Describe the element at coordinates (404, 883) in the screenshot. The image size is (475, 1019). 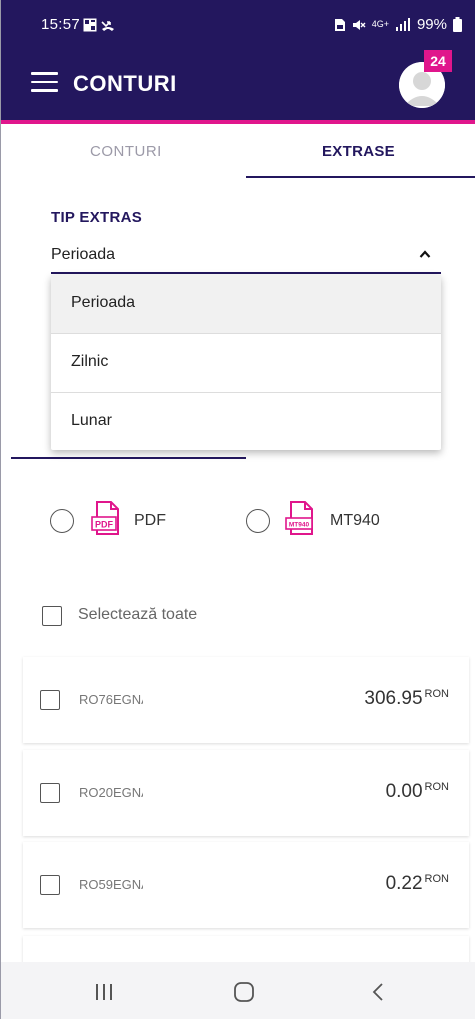
I see `balance-amount: 0.22` at that location.